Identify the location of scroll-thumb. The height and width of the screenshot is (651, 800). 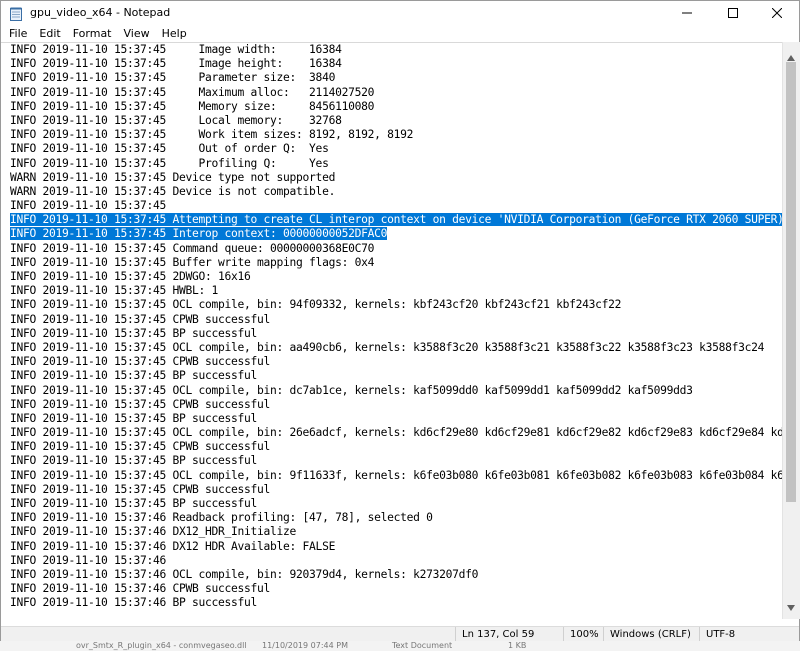
(791, 282).